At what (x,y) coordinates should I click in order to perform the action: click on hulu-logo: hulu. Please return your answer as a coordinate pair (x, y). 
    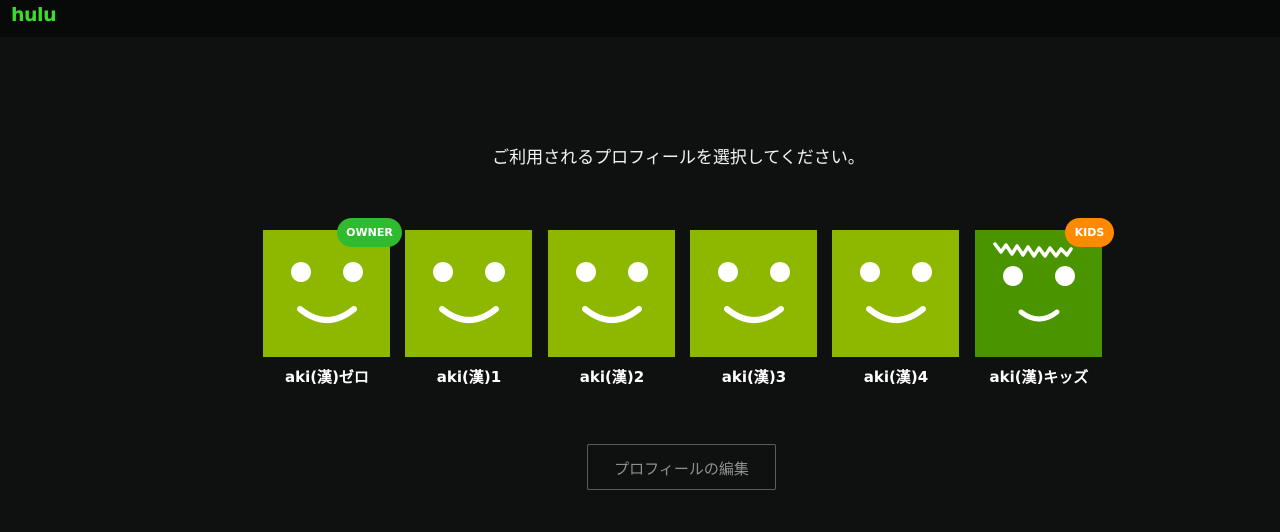
    Looking at the image, I should click on (34, 15).